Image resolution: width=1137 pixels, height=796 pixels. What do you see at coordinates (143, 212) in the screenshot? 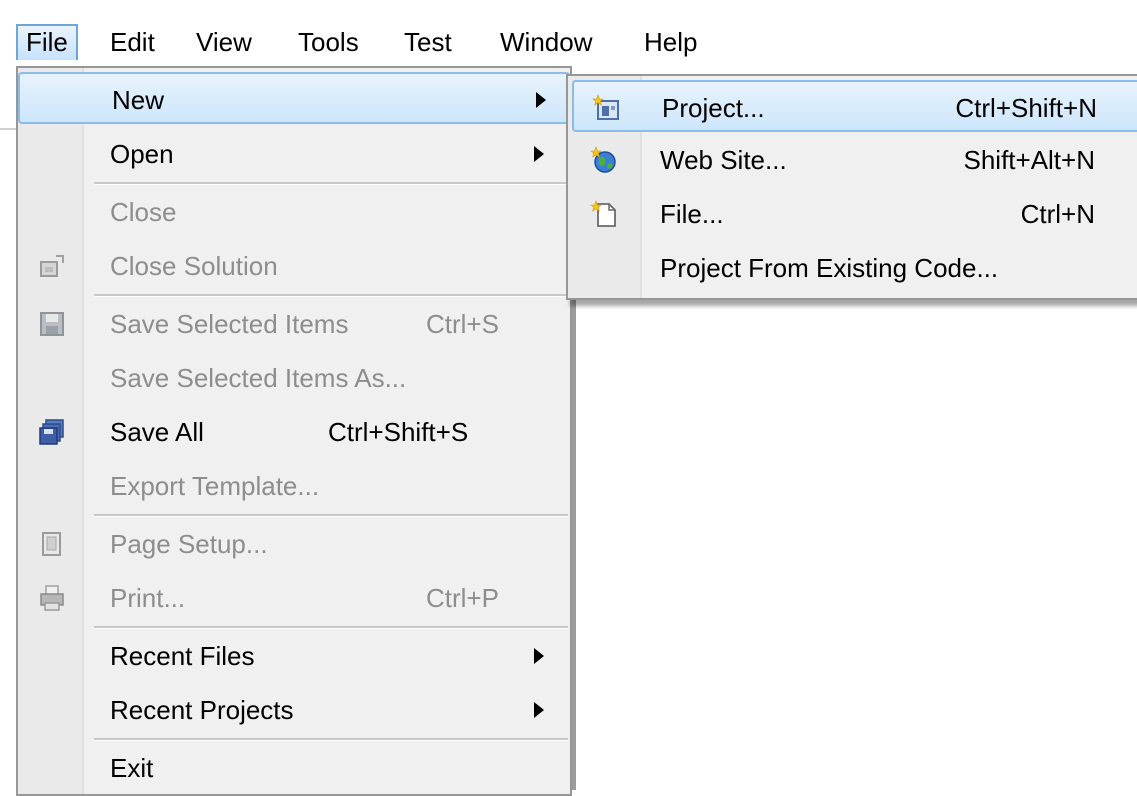
I see `menu-item-label: Close` at bounding box center [143, 212].